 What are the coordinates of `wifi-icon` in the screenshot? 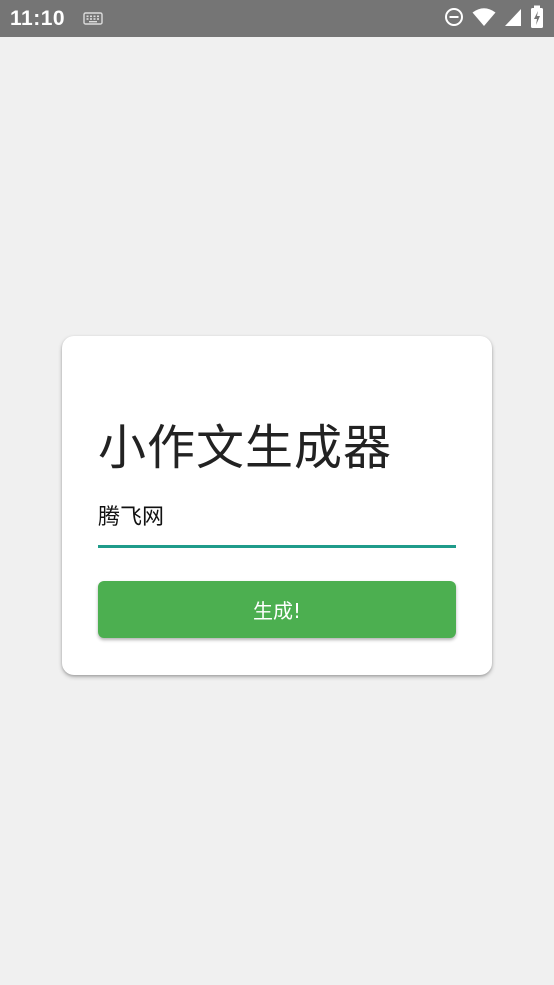 It's located at (484, 19).